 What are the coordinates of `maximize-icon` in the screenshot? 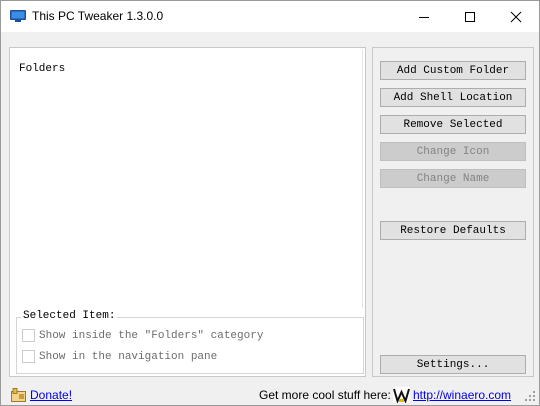 It's located at (470, 16).